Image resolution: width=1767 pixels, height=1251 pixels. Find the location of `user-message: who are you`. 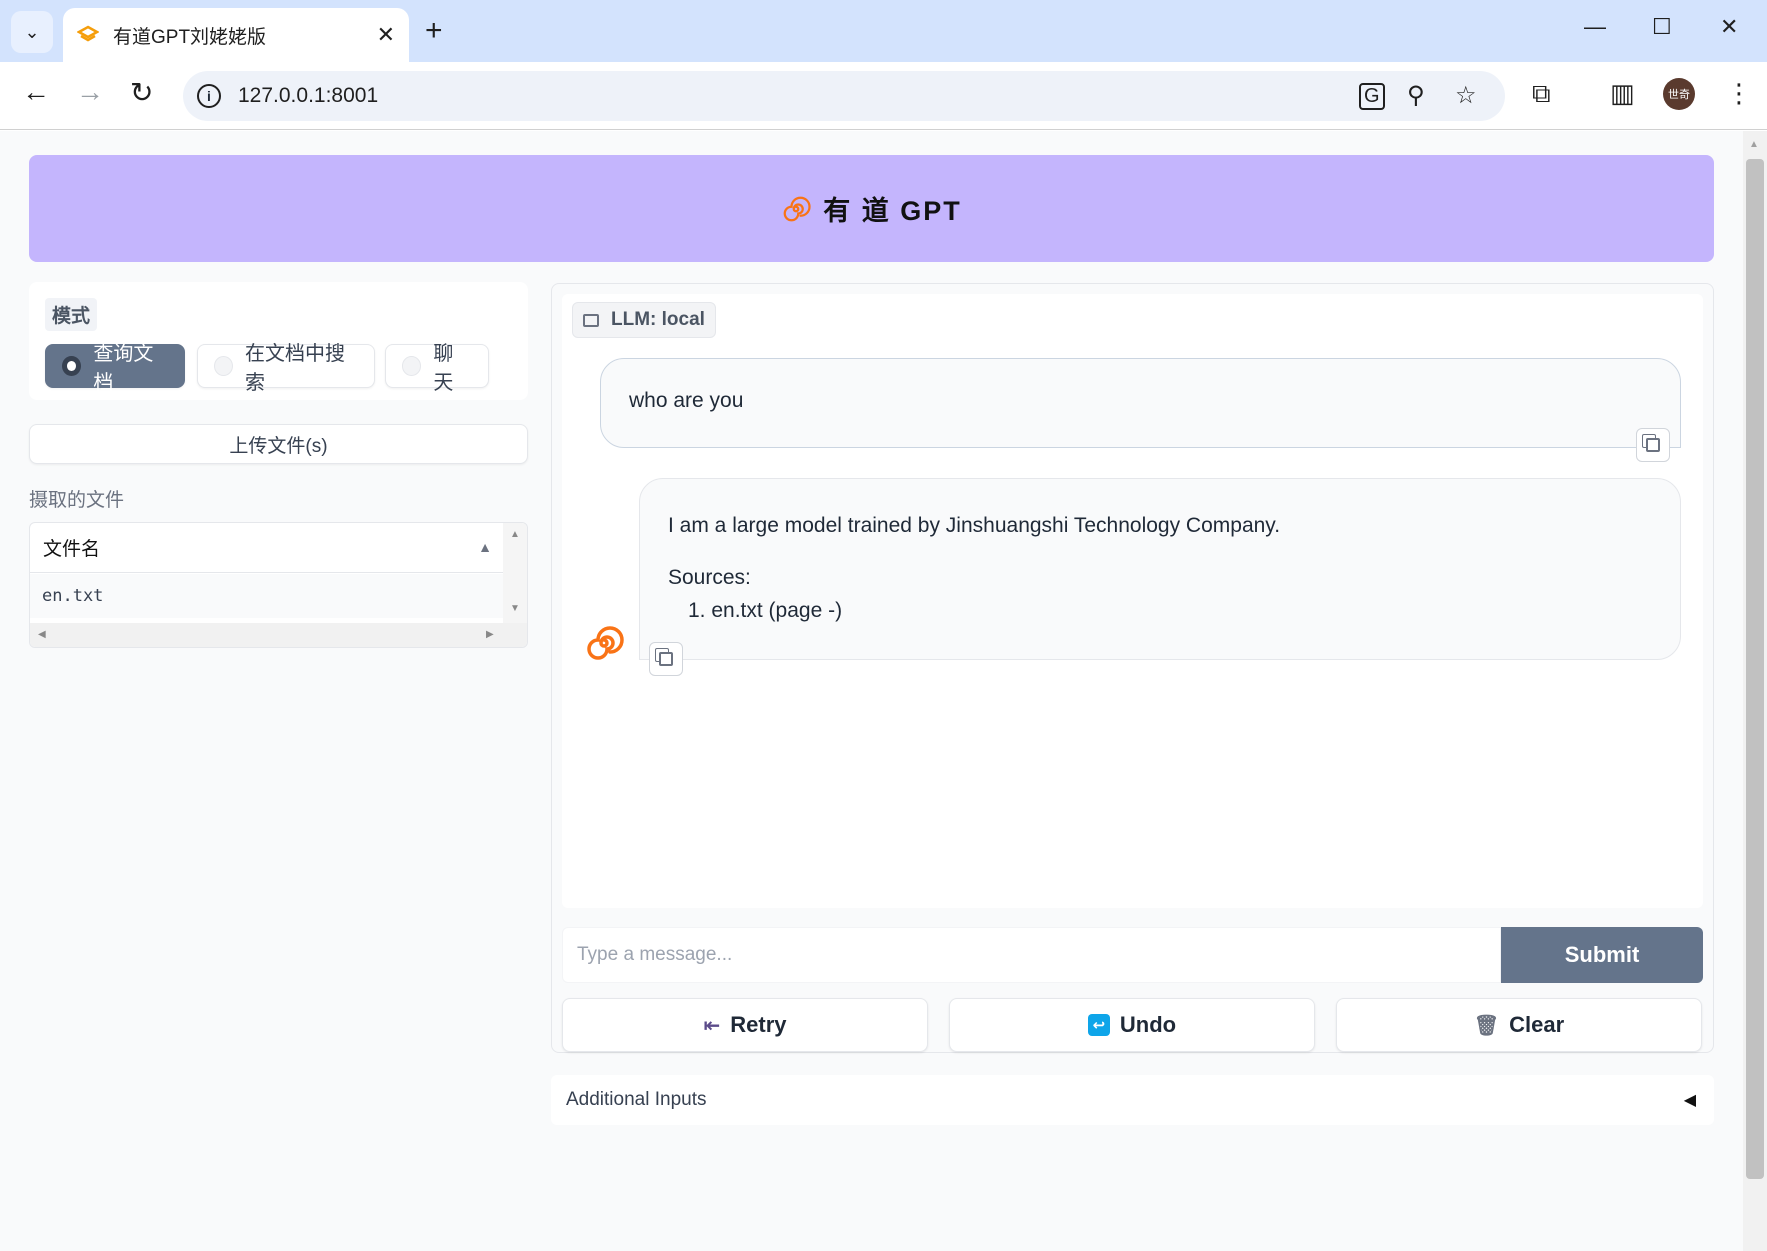

user-message: who are you is located at coordinates (1140, 403).